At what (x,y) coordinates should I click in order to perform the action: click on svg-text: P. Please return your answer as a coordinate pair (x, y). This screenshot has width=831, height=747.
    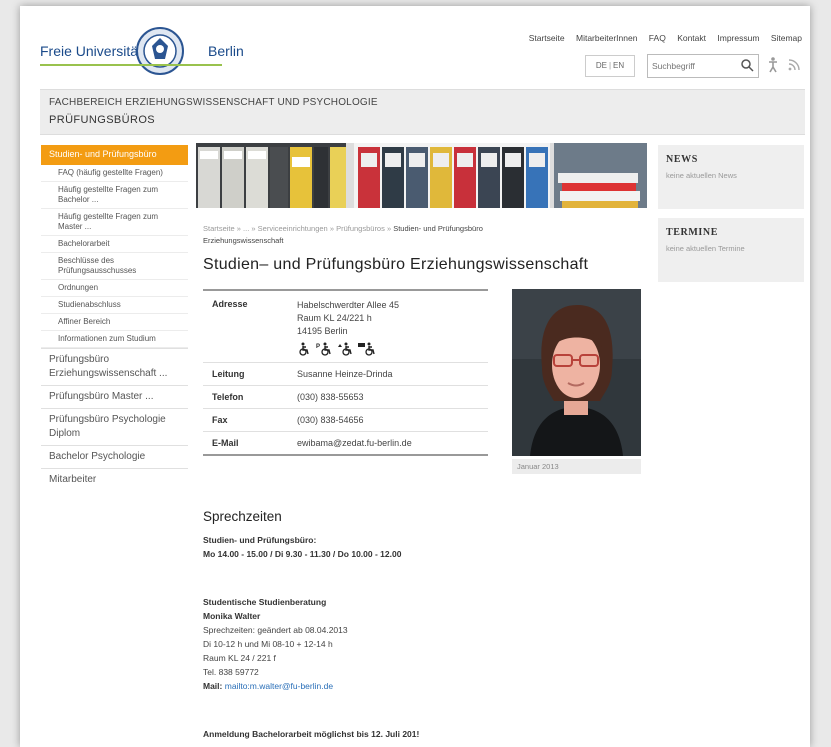
    Looking at the image, I should click on (318, 347).